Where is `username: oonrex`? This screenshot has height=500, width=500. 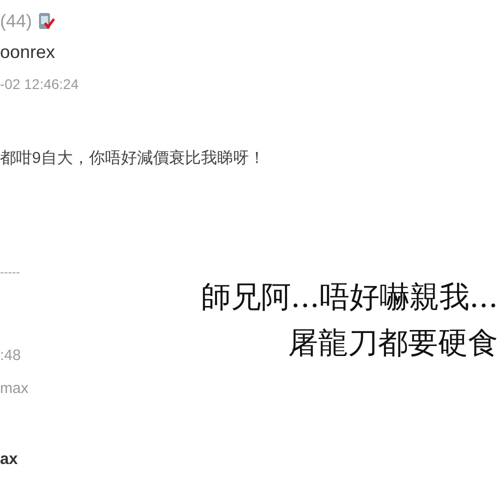 username: oonrex is located at coordinates (250, 52).